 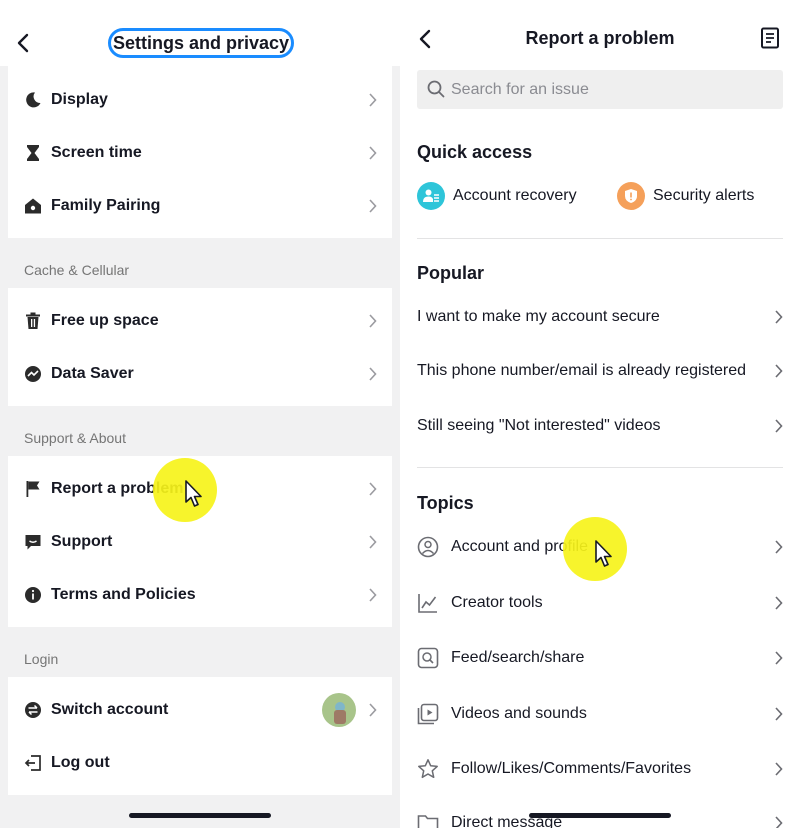 I want to click on topic-item-label: Feed/search/share, so click(x=518, y=657).